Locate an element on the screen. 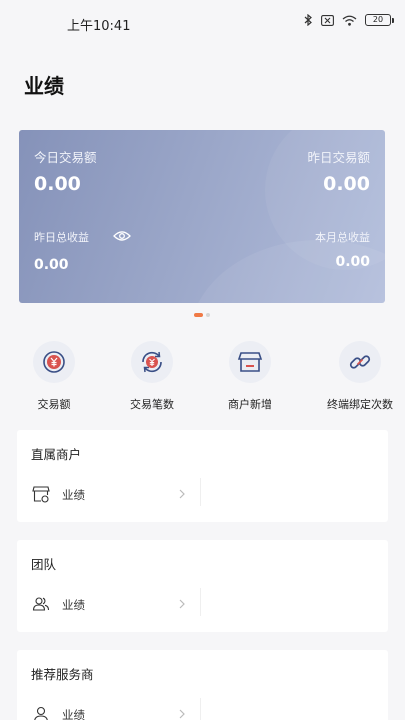 The height and width of the screenshot is (720, 405). shortcut-trade-count: 交易笔数 is located at coordinates (152, 376).